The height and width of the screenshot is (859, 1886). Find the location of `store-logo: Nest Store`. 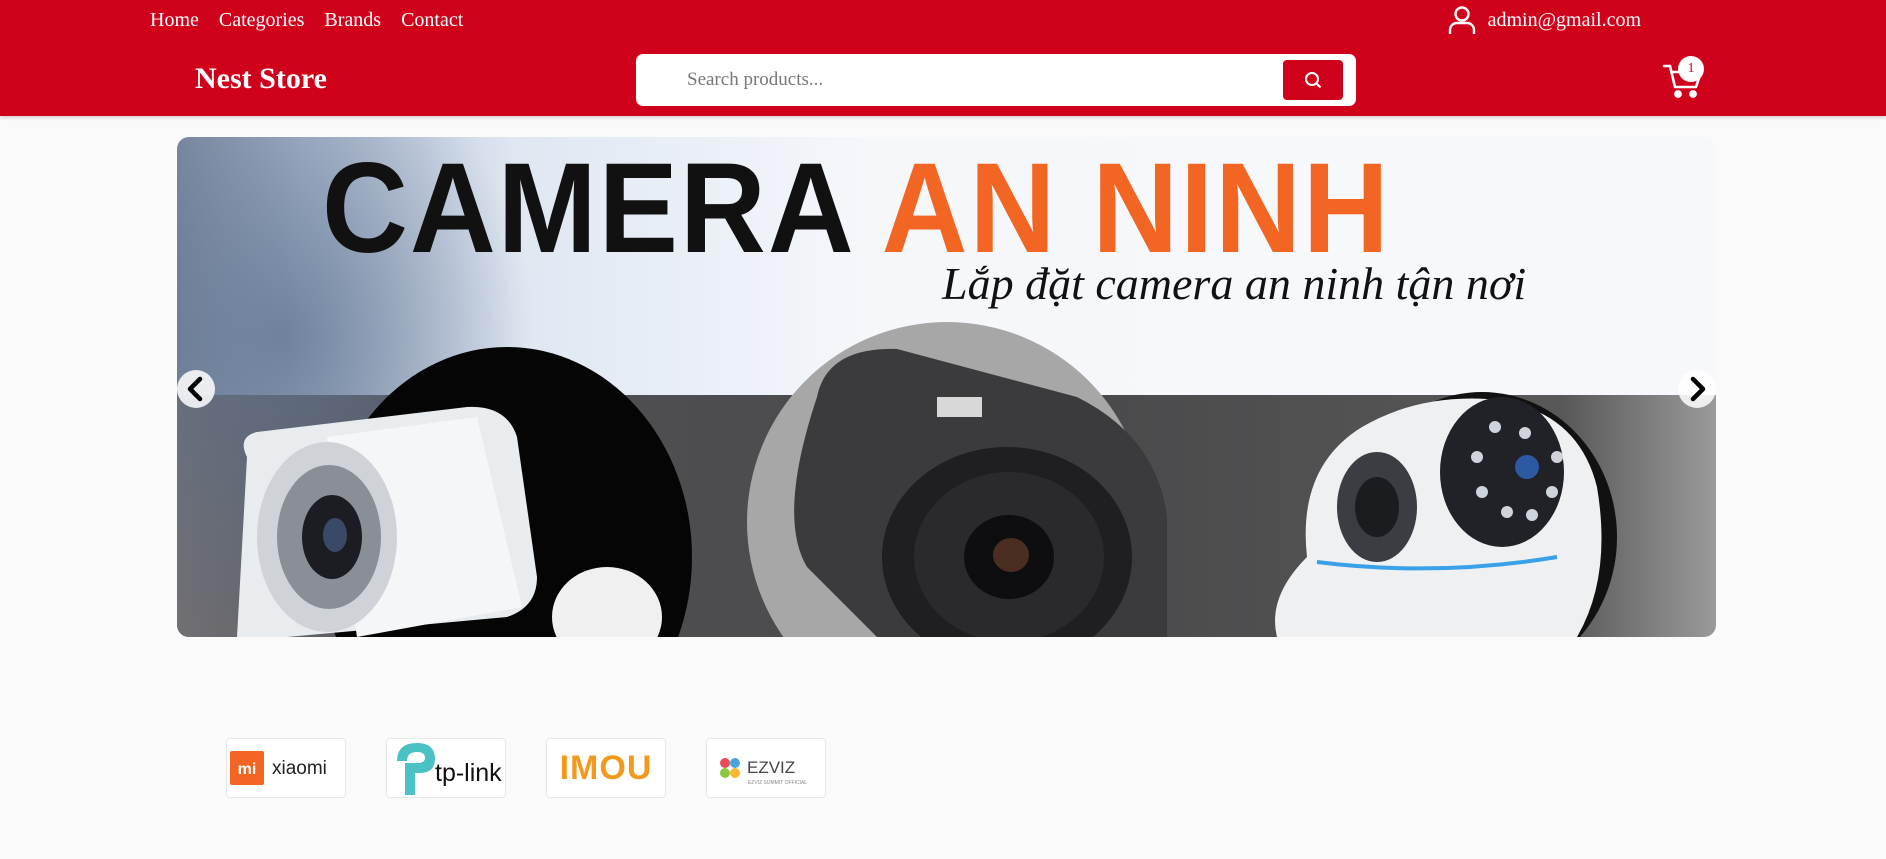

store-logo: Nest Store is located at coordinates (261, 79).